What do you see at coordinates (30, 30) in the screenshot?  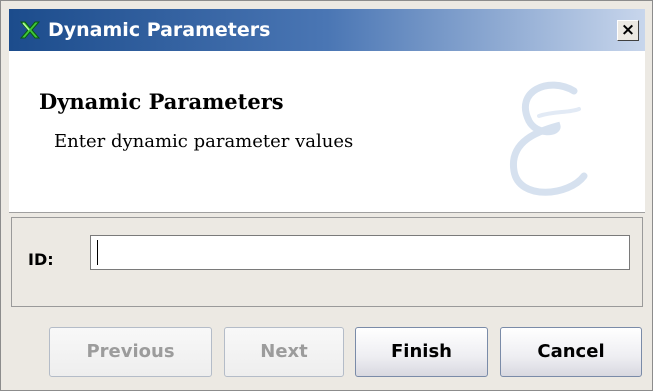 I see `app-logo-icon` at bounding box center [30, 30].